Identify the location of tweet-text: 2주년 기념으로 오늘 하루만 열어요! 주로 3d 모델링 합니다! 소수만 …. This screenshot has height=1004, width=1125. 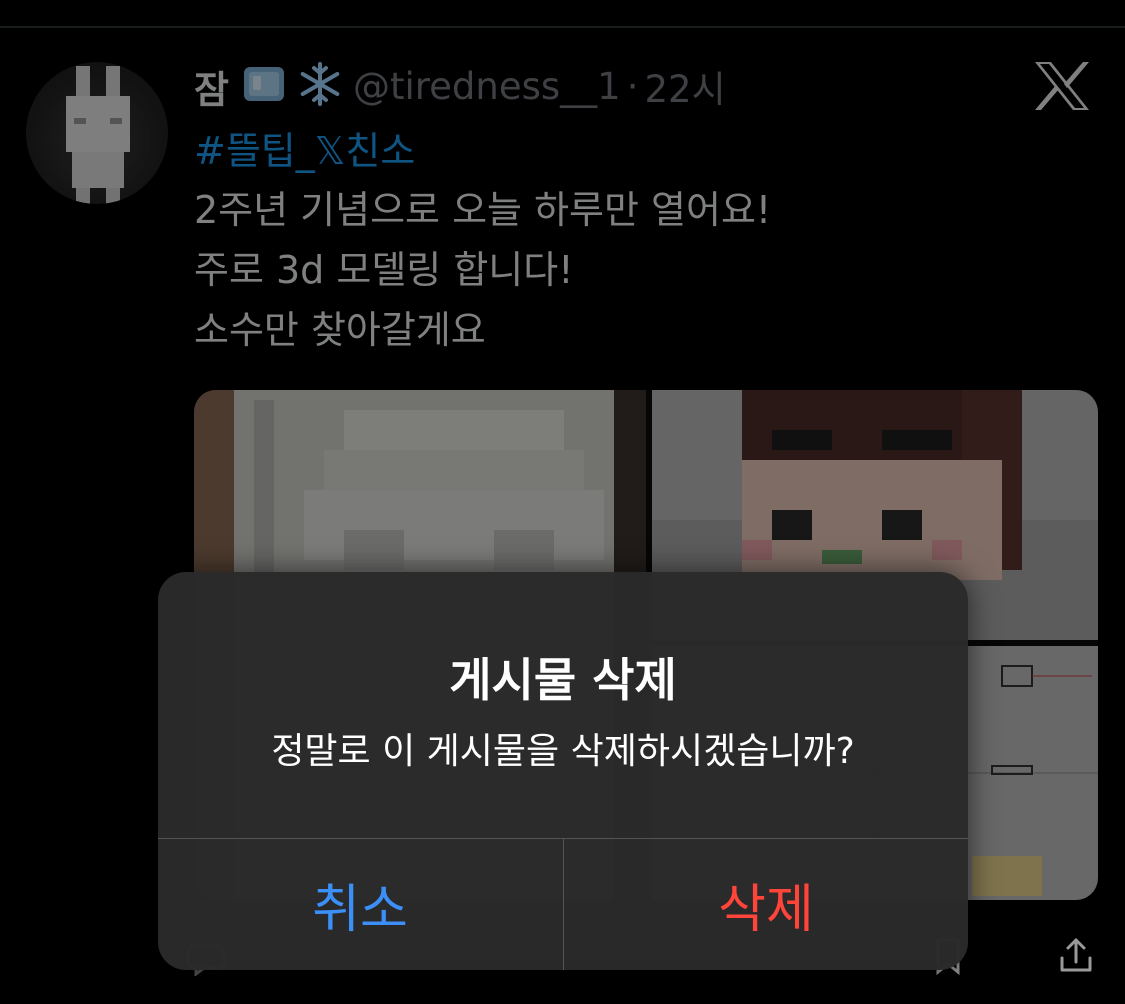
(482, 270).